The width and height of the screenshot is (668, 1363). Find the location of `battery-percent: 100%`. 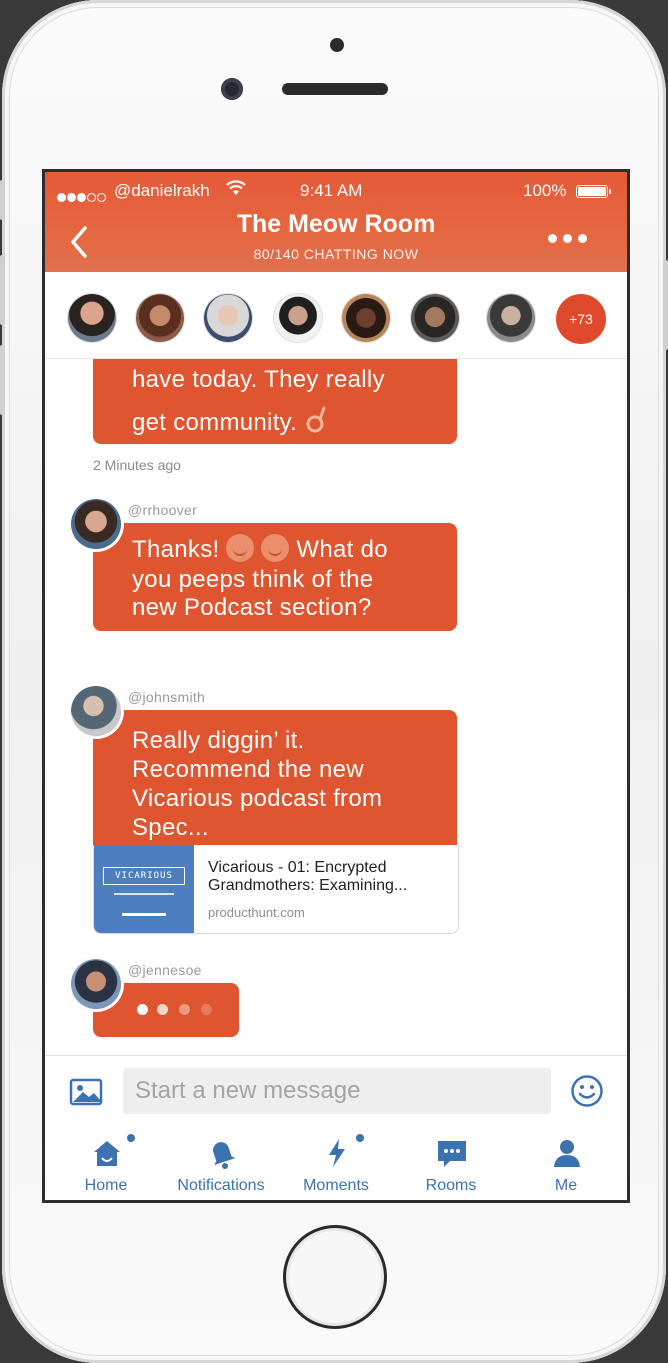

battery-percent: 100% is located at coordinates (545, 190).